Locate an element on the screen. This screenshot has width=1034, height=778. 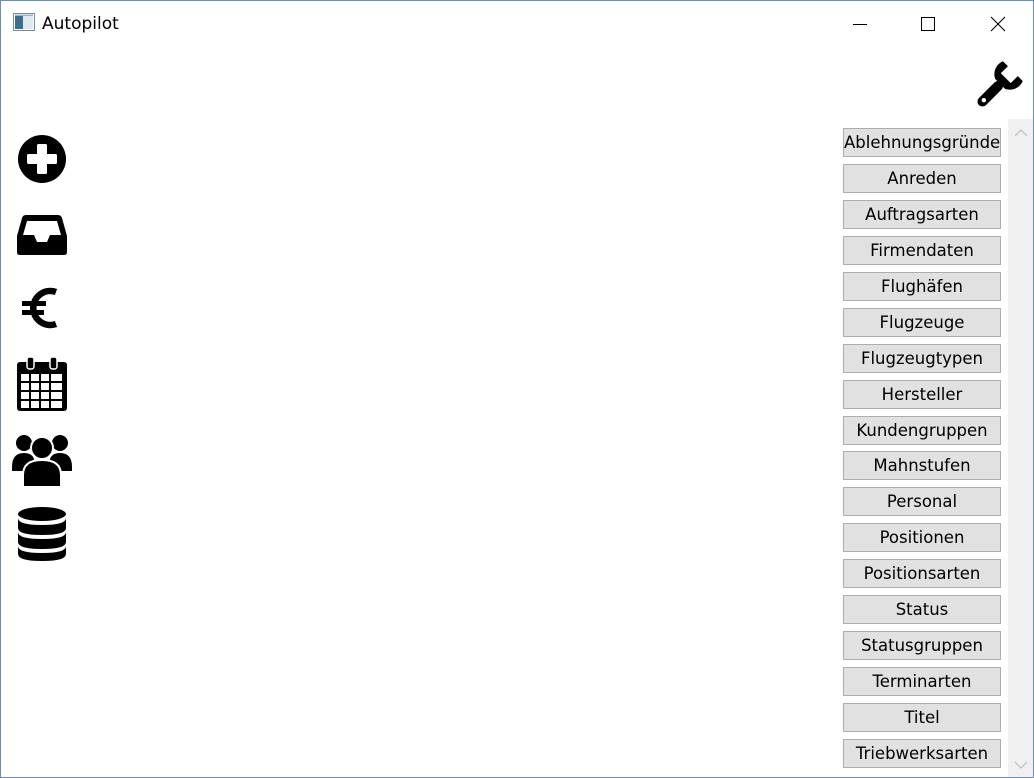
inbox-button is located at coordinates (42, 235).